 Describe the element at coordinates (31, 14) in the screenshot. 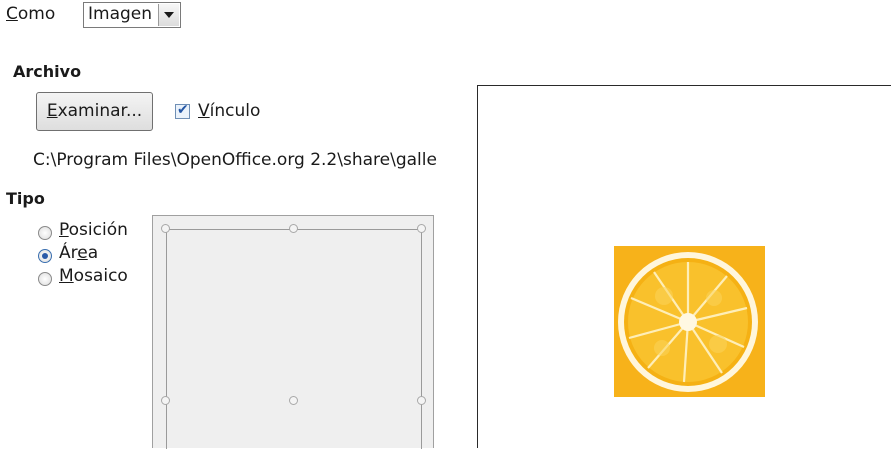

I see `como-label: Como` at that location.